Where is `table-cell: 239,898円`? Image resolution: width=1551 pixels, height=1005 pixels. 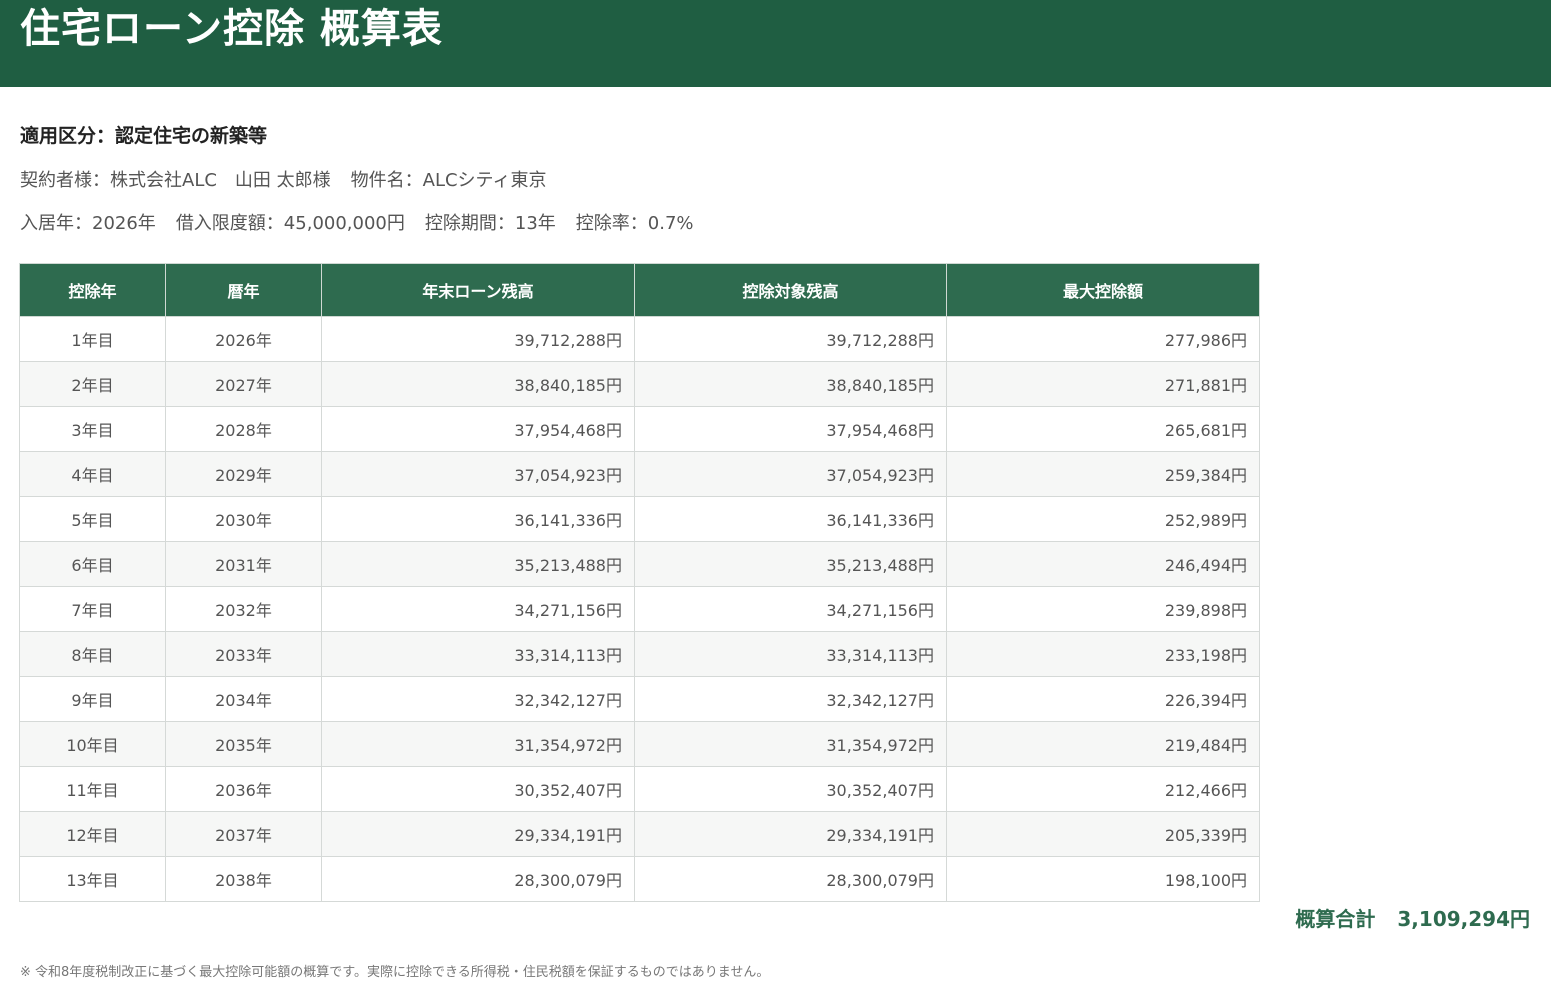
table-cell: 239,898円 is located at coordinates (1103, 609).